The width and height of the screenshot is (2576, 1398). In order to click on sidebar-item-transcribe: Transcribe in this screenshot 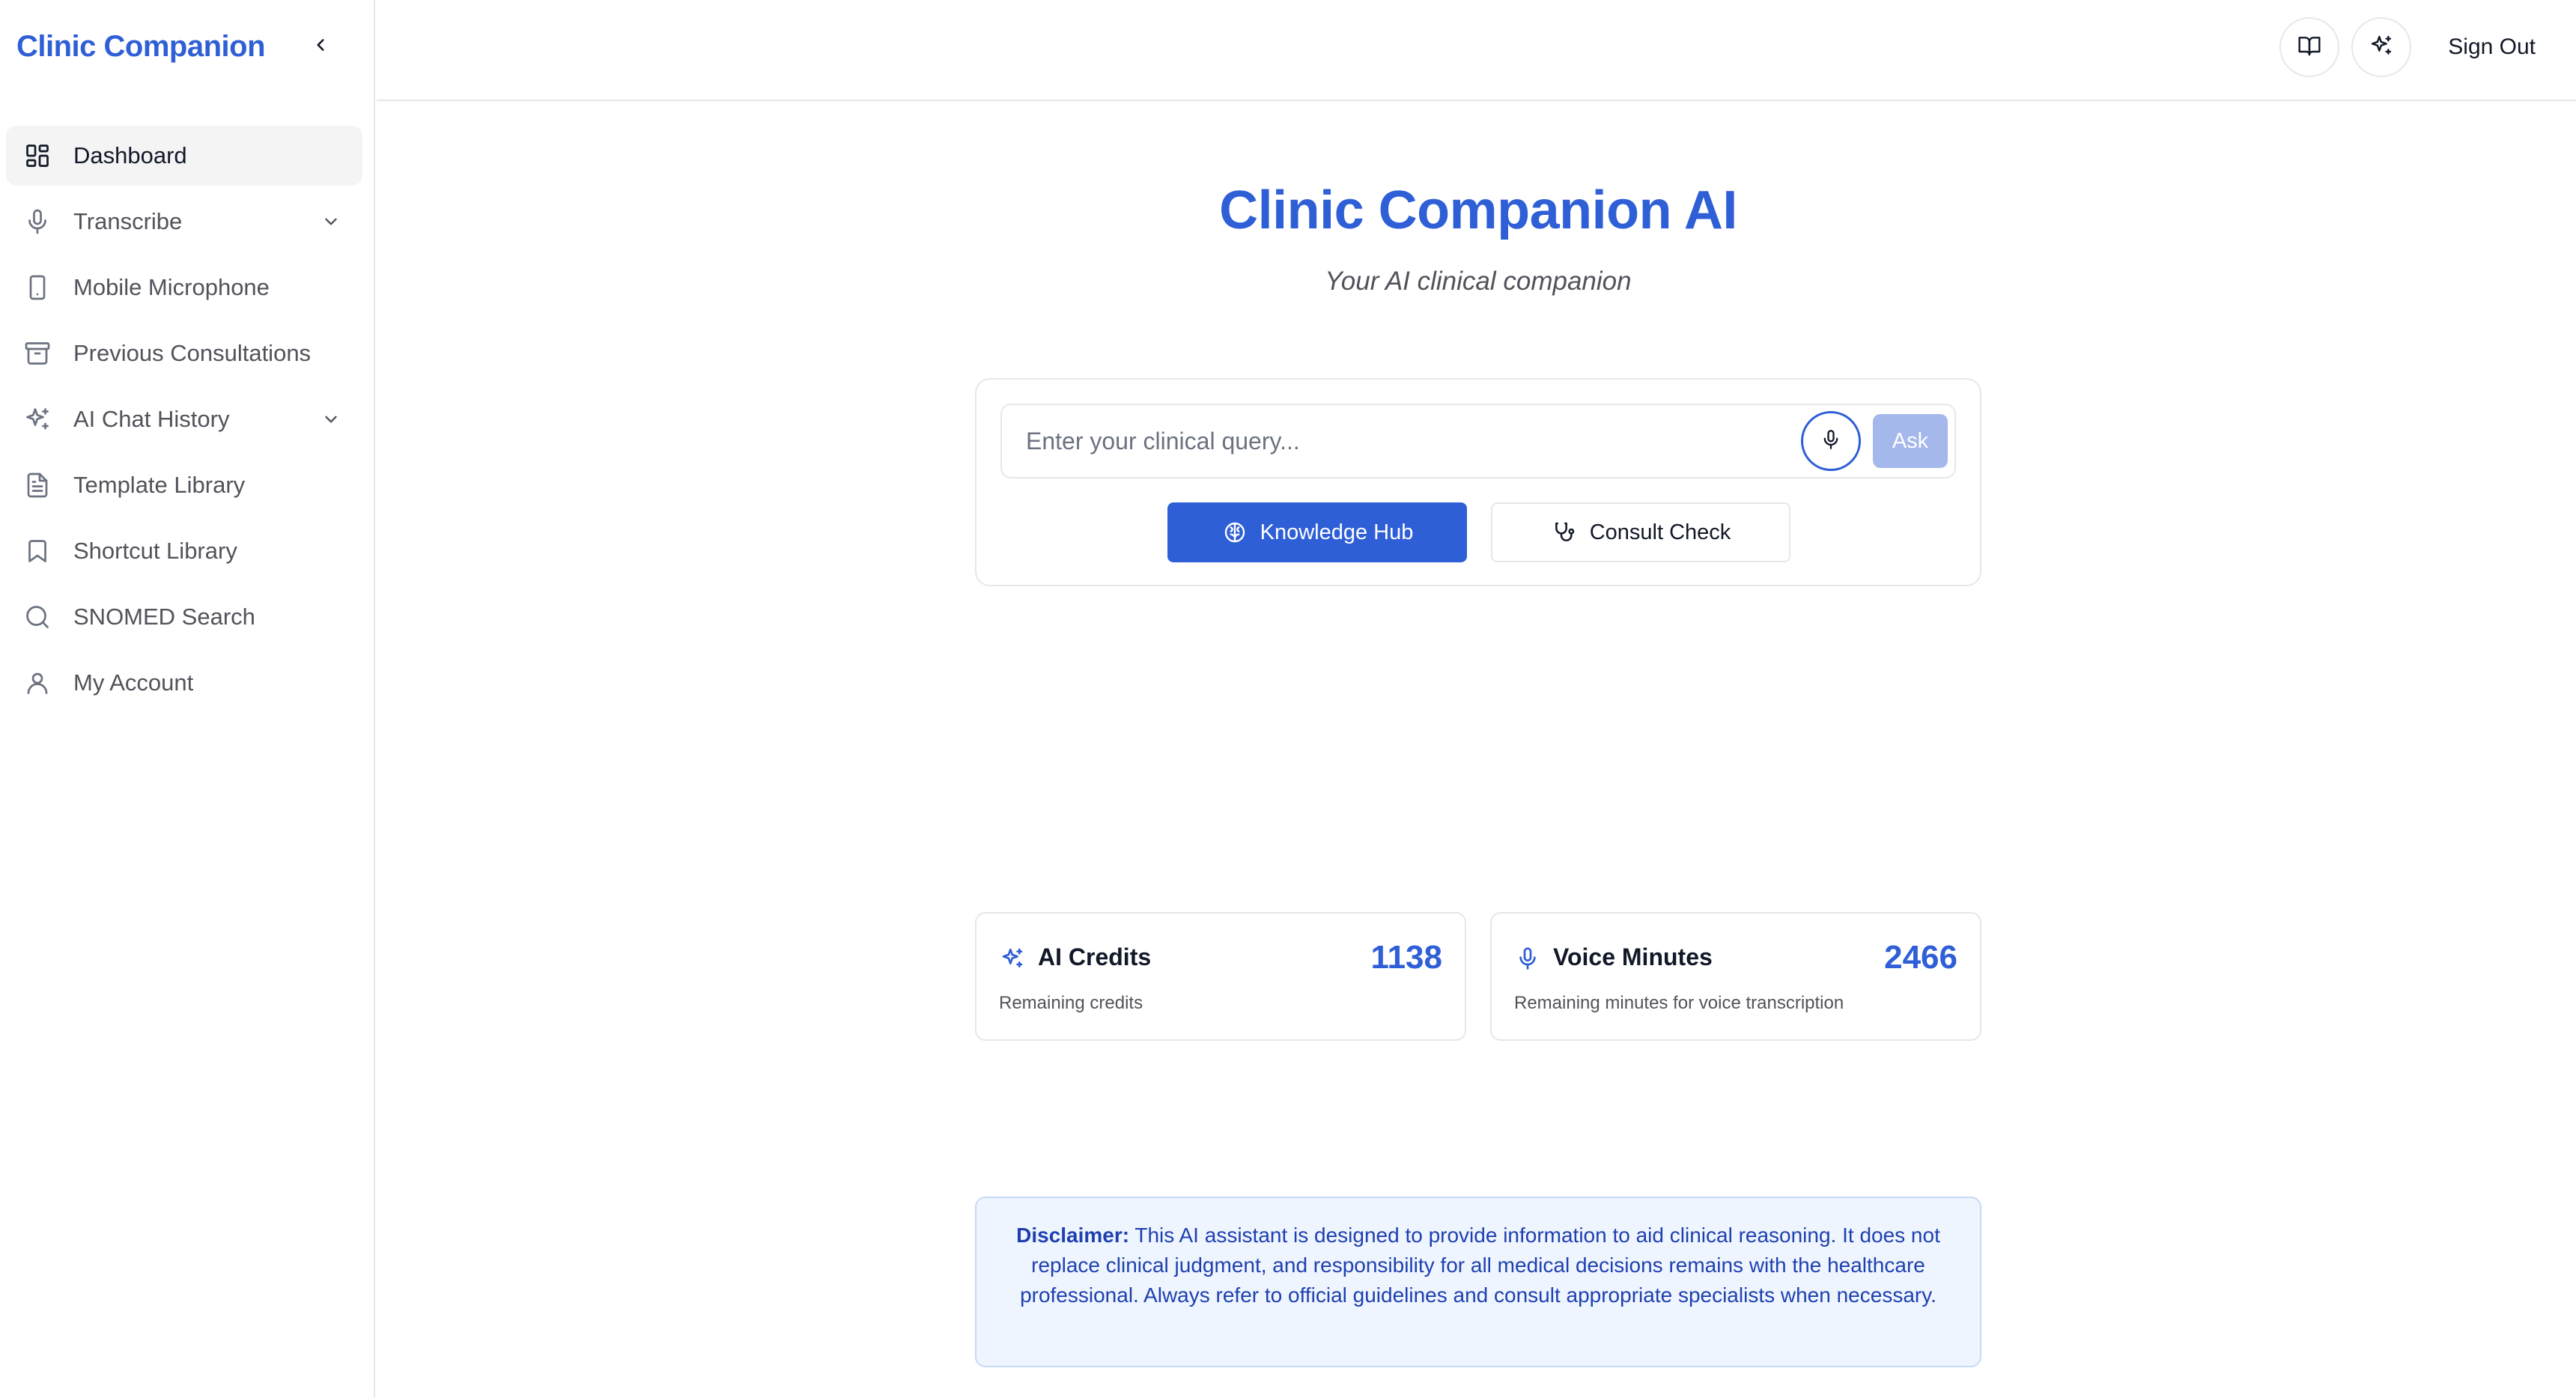, I will do `click(184, 222)`.